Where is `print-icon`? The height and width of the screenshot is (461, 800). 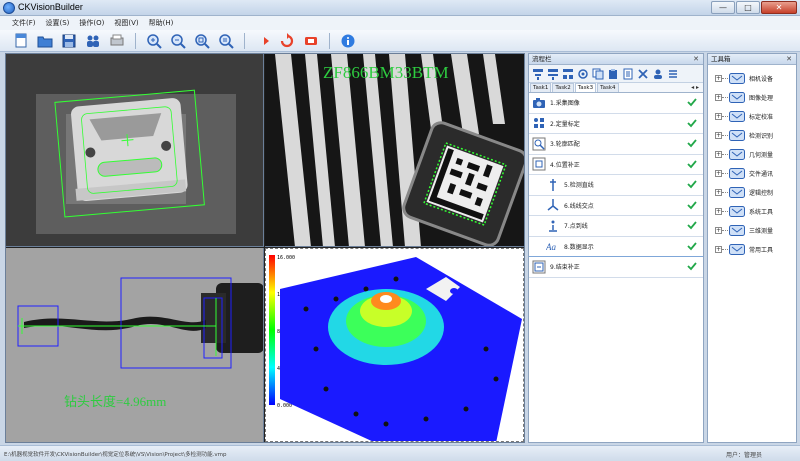
print-icon is located at coordinates (117, 41).